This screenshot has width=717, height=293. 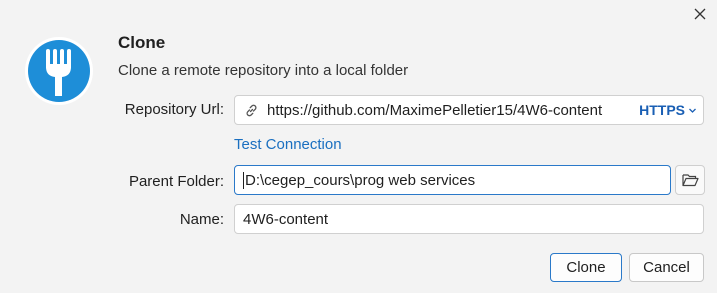 What do you see at coordinates (281, 219) in the screenshot?
I see `name-input: 4W6-content` at bounding box center [281, 219].